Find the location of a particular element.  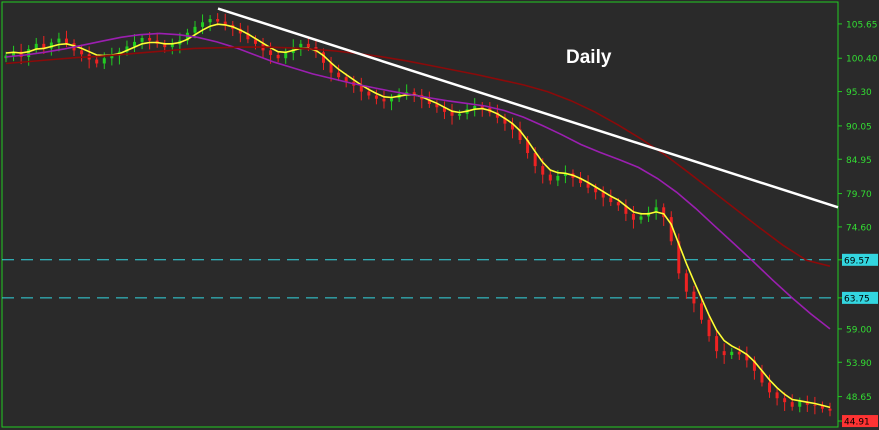

price-tick-label: 90.05 is located at coordinates (859, 127).